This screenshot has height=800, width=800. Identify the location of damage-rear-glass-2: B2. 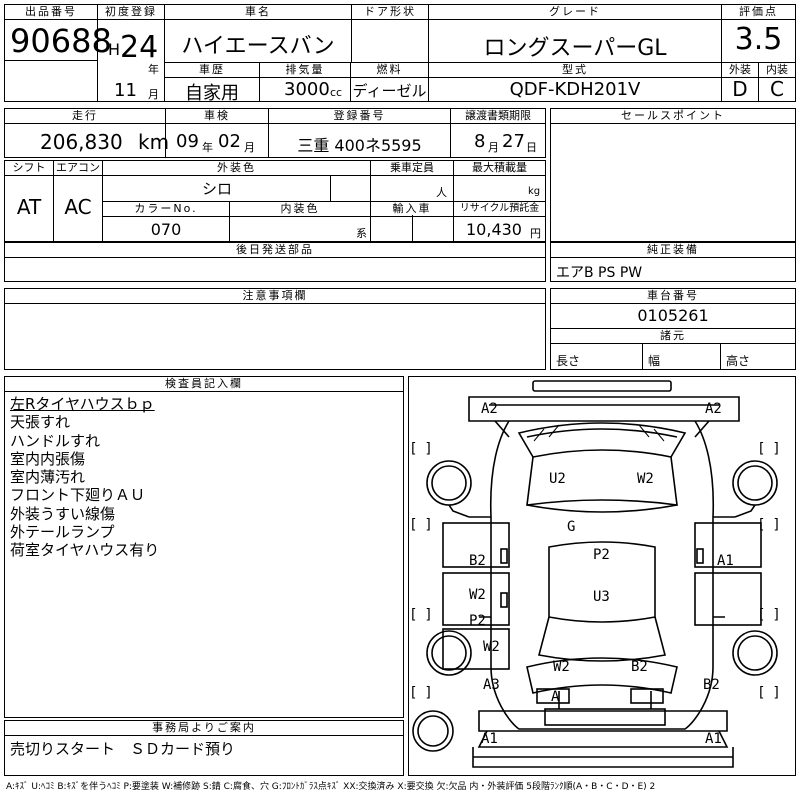
(639, 667).